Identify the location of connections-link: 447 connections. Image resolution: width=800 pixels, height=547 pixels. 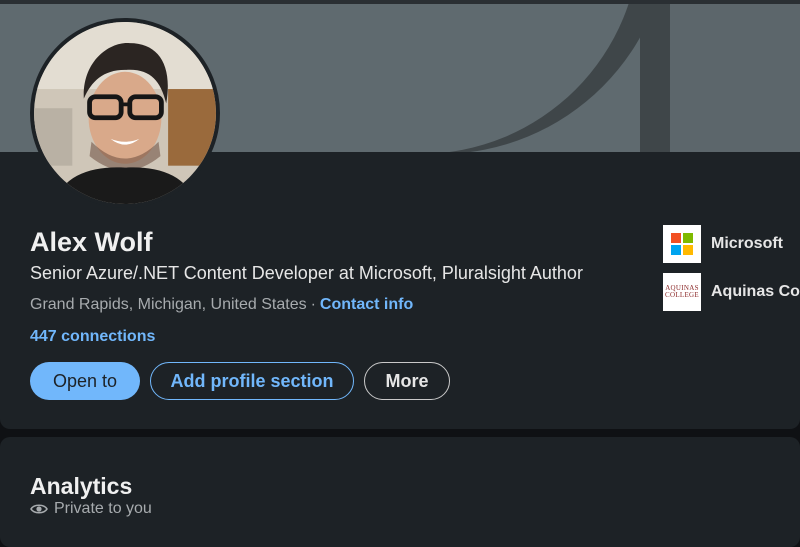
(92, 337).